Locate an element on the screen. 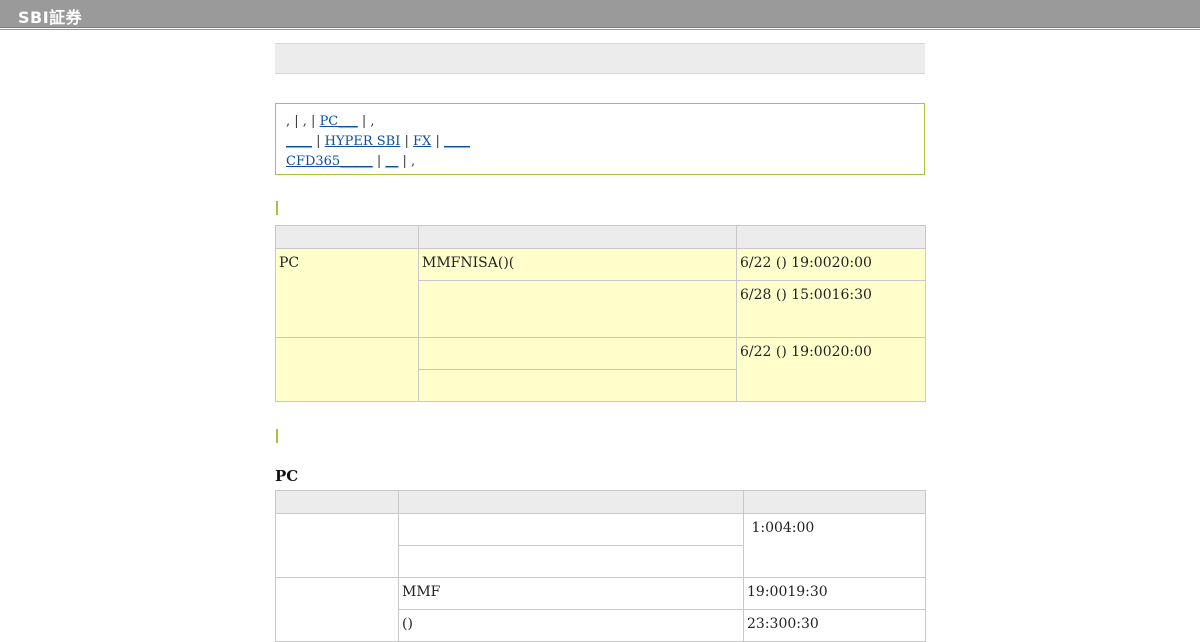  maintenance-table-2: 1:004:00 MMF 19:0019:30 () 23:300:30 is located at coordinates (600, 566).